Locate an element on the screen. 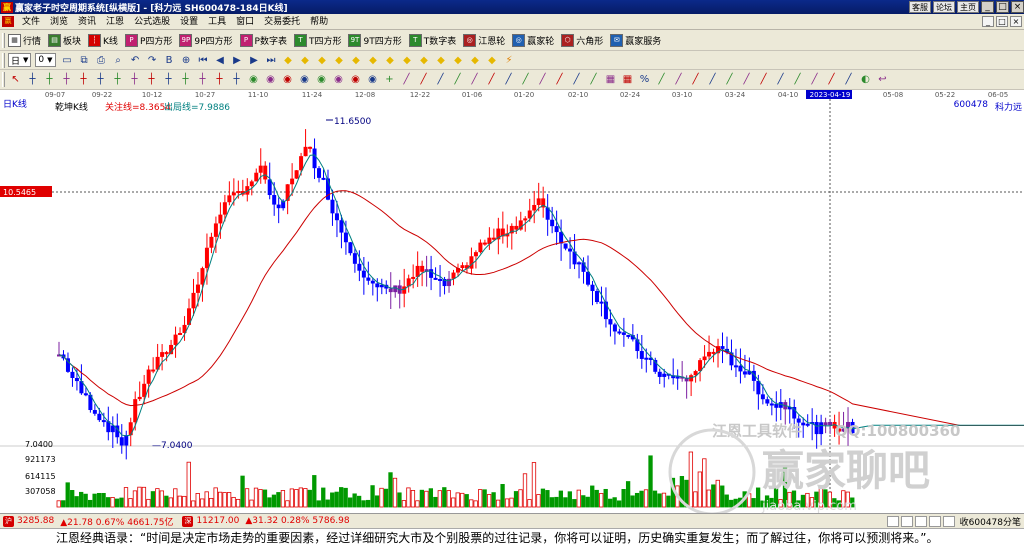 The image size is (1024, 548). toolbar-item: T T数字表 is located at coordinates (432, 40).